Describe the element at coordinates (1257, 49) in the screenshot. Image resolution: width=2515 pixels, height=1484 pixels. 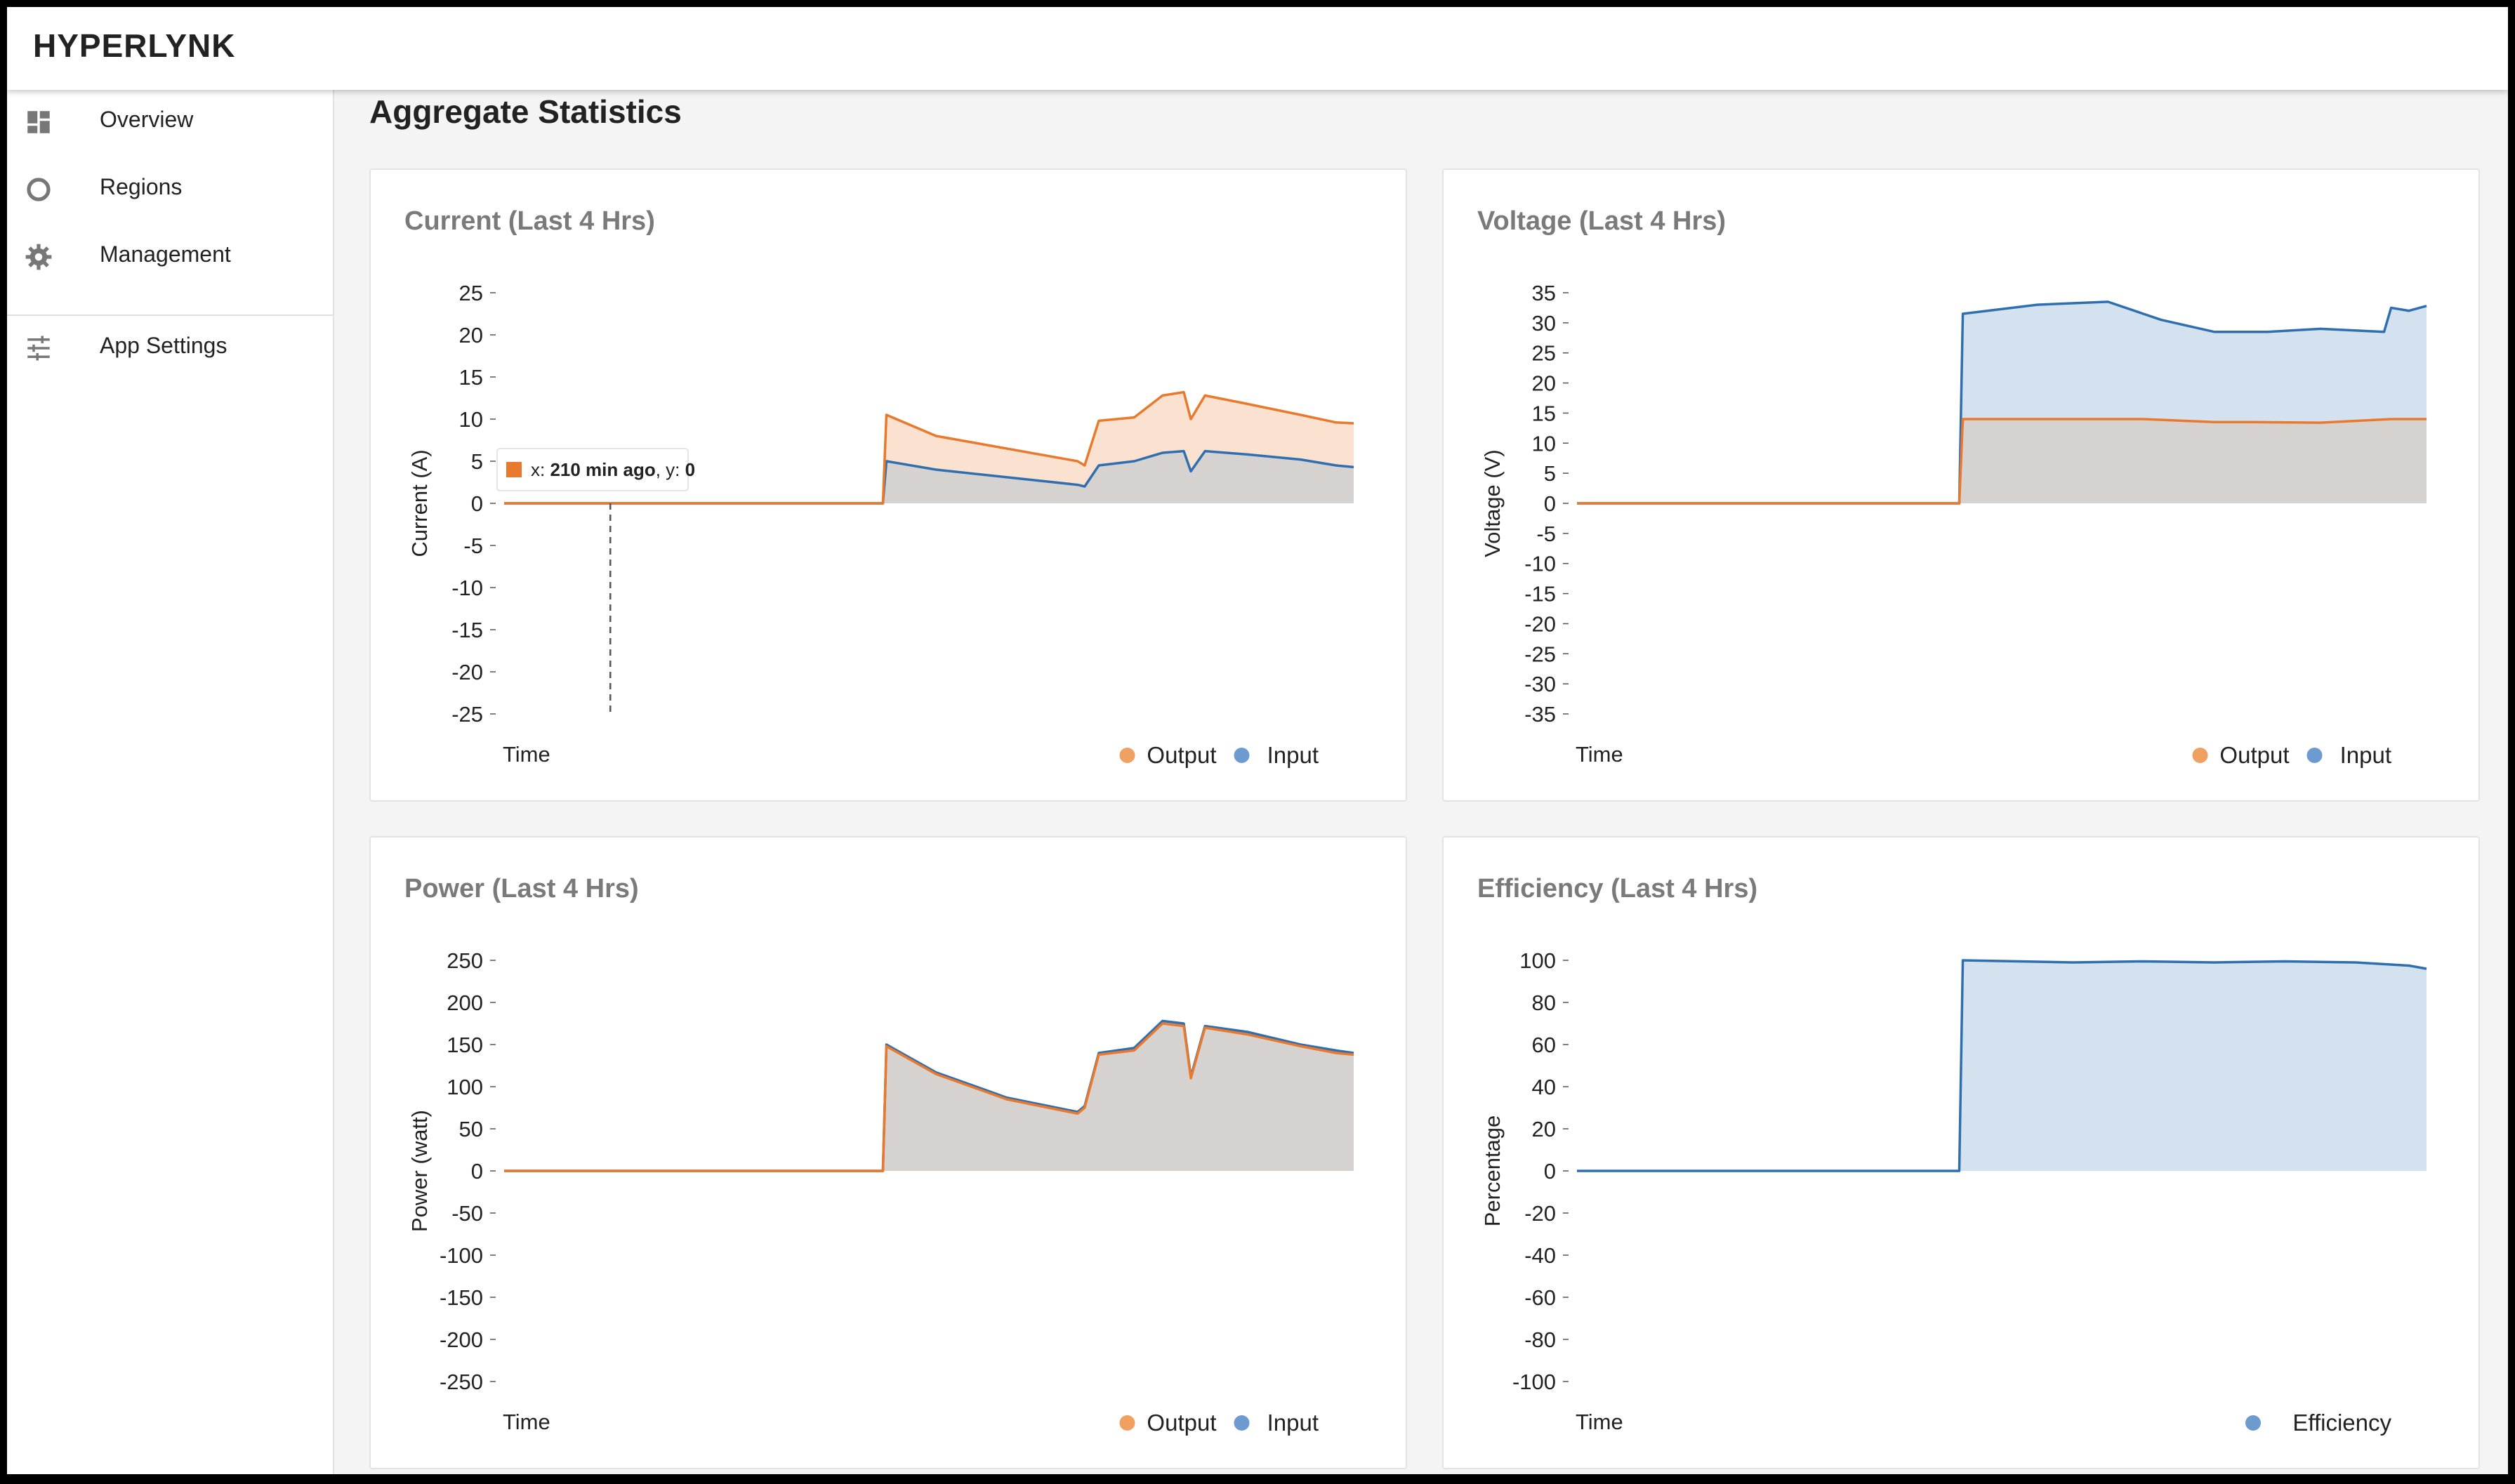
I see `top-app-bar: HYPERLYNK` at that location.